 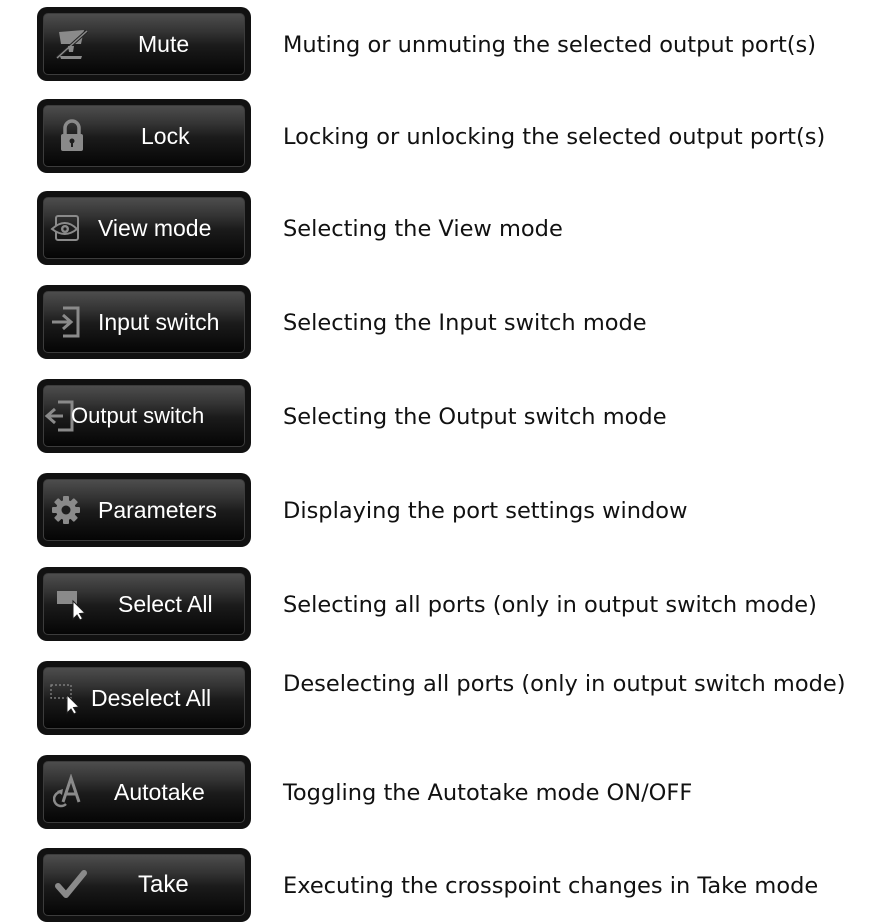 I want to click on parameters-button-label: Parameters, so click(x=157, y=509).